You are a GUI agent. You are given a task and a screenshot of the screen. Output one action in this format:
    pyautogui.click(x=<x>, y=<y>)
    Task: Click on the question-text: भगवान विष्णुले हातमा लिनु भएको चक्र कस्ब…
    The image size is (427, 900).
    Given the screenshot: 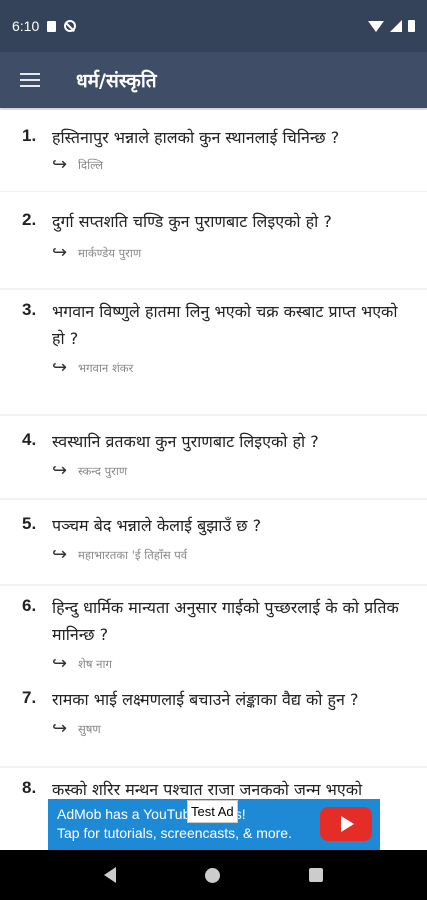 What is the action you would take?
    pyautogui.click(x=225, y=325)
    